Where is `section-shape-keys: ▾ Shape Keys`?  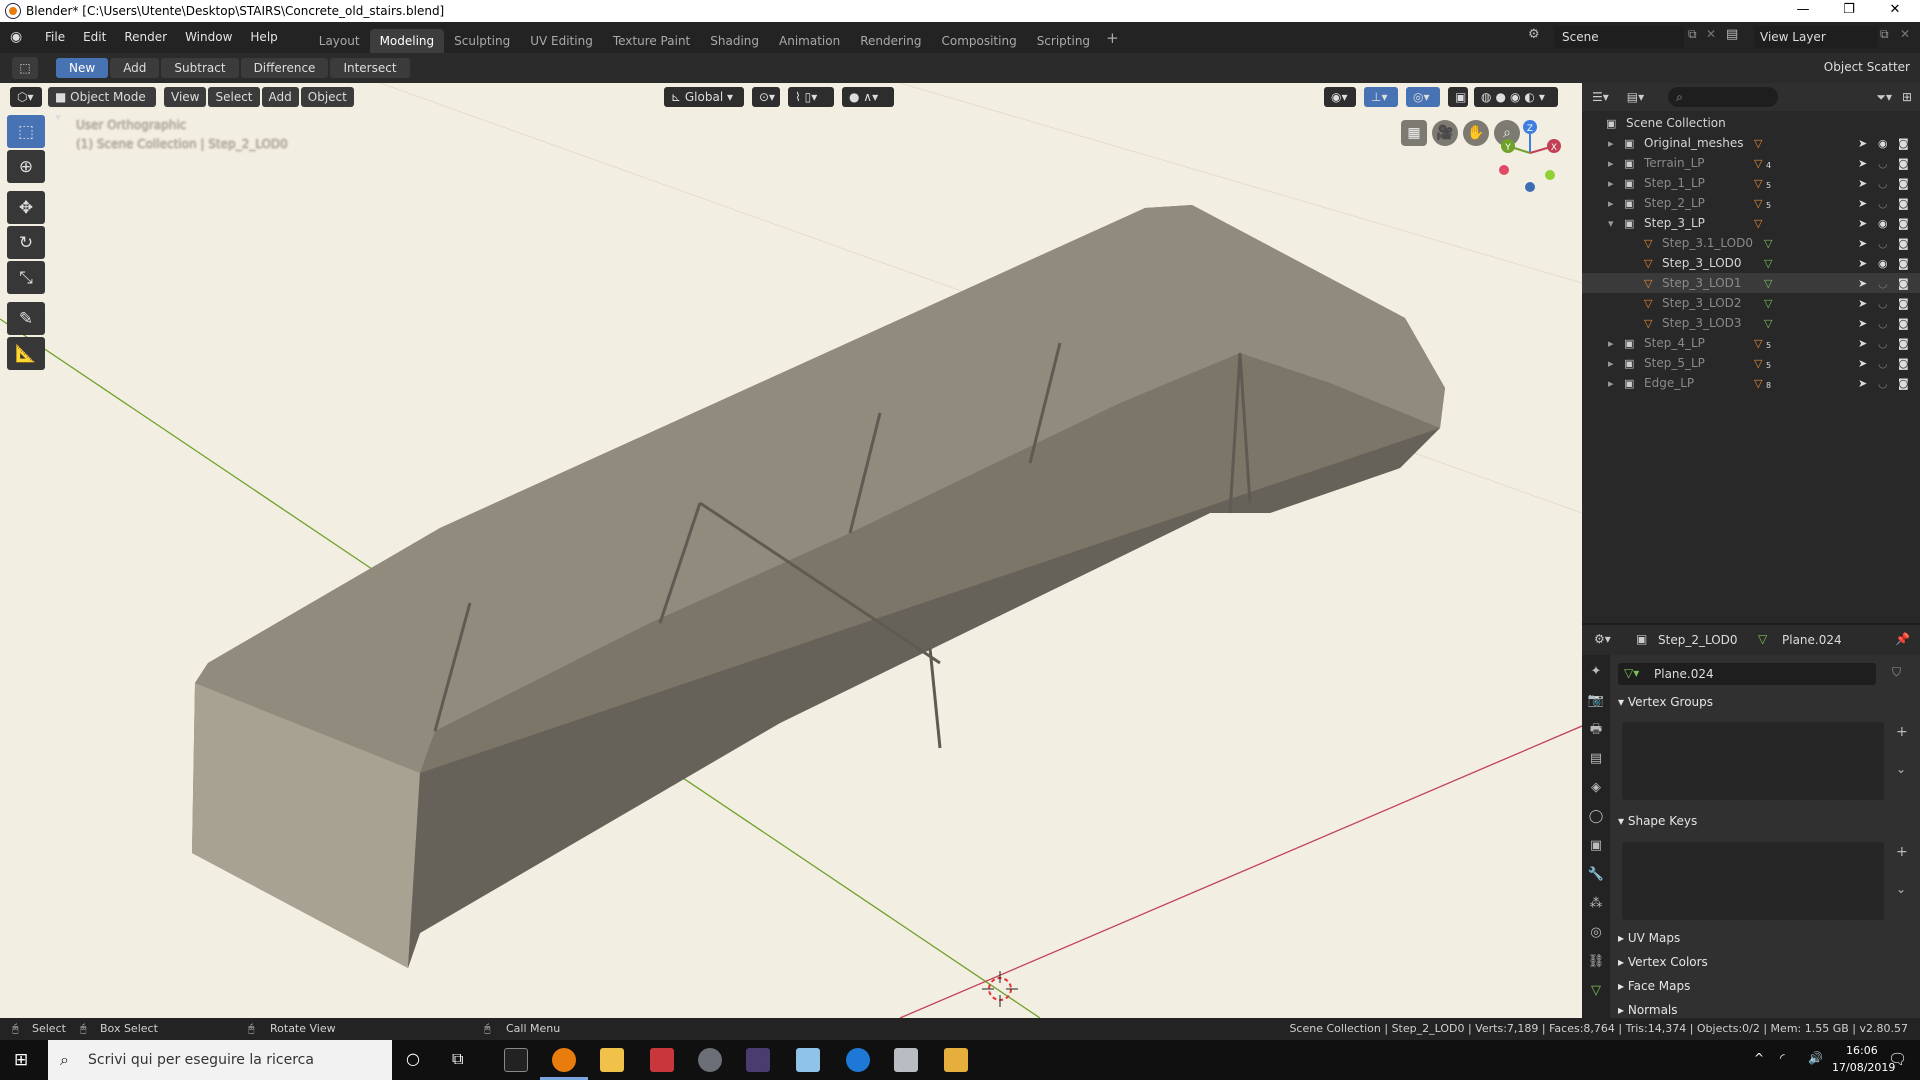 section-shape-keys: ▾ Shape Keys is located at coordinates (1767, 821).